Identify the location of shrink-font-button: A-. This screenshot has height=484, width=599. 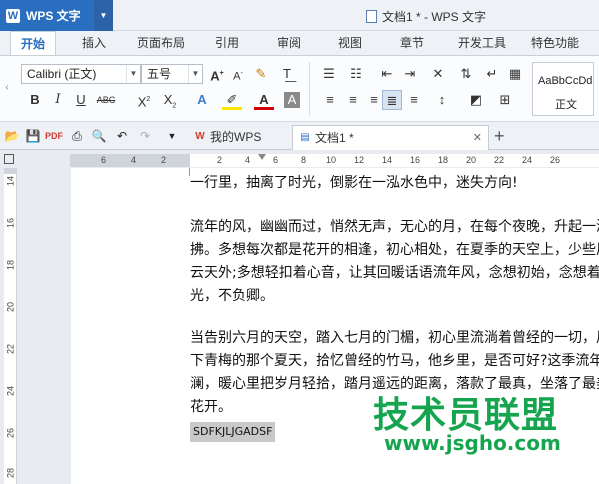
(238, 74).